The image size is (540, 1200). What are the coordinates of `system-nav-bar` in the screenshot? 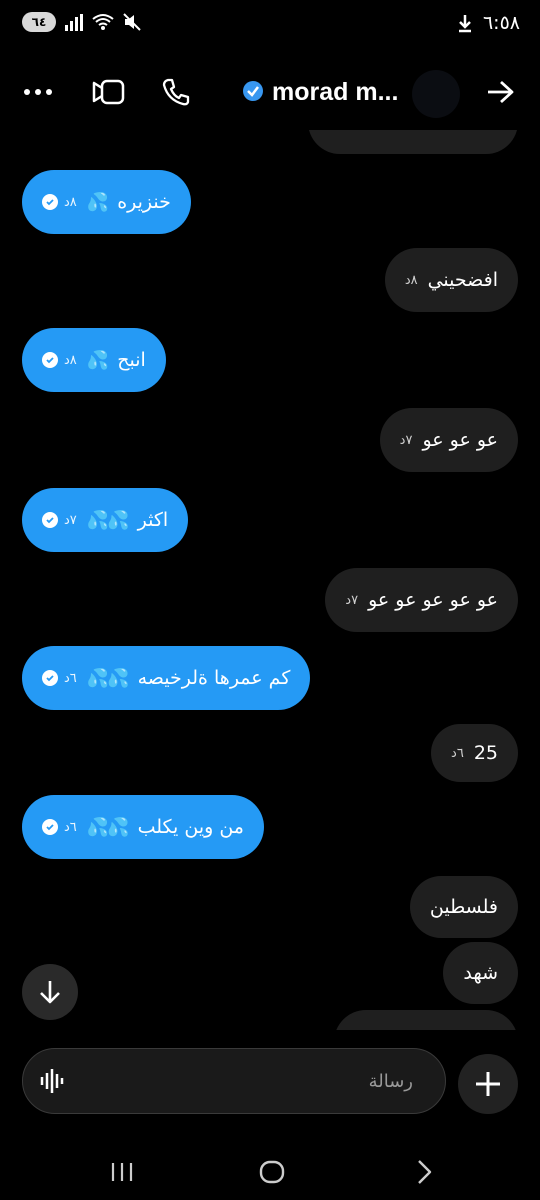 It's located at (270, 1170).